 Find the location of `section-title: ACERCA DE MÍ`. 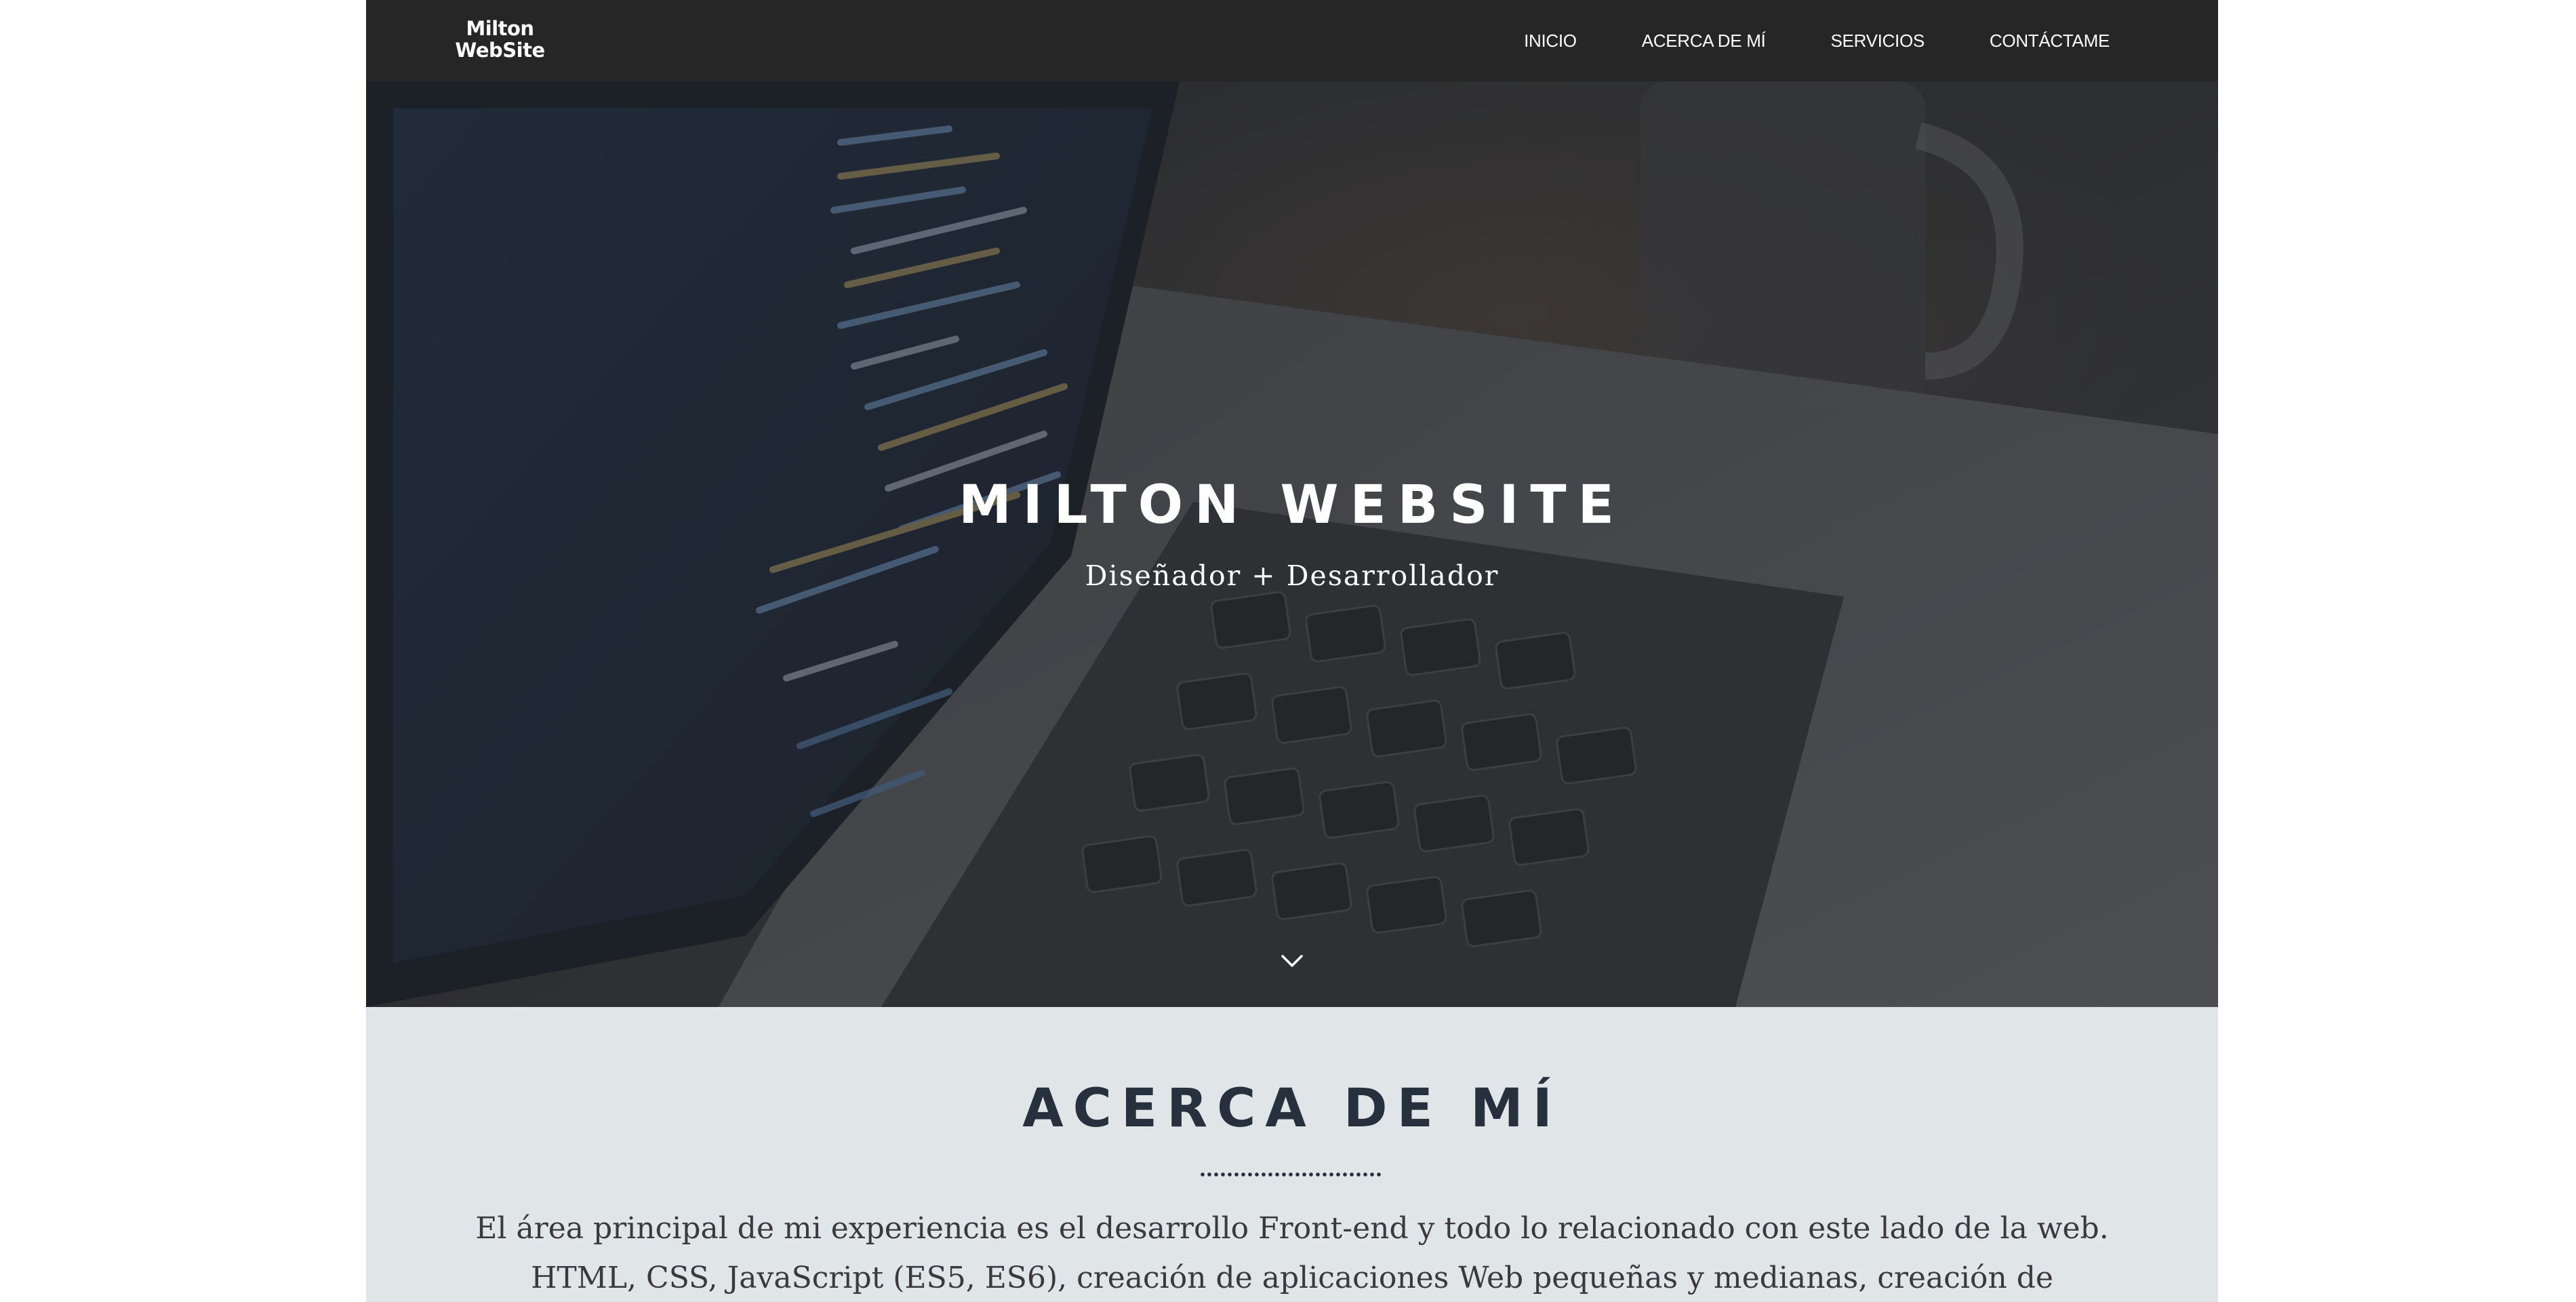

section-title: ACERCA DE MÍ is located at coordinates (1292, 1108).